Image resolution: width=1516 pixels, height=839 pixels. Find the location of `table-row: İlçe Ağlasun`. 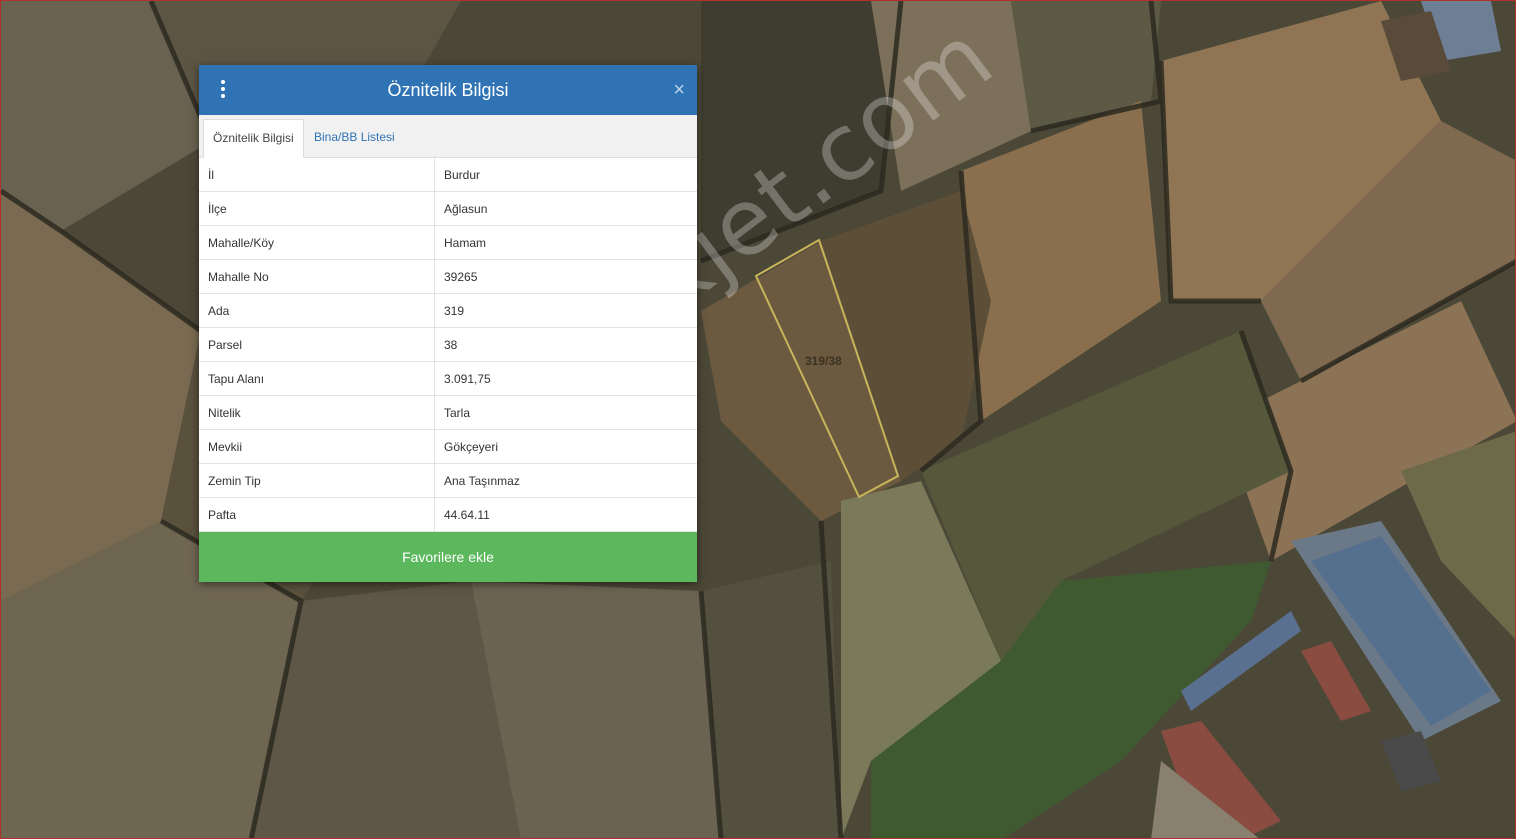

table-row: İlçe Ağlasun is located at coordinates (448, 208).